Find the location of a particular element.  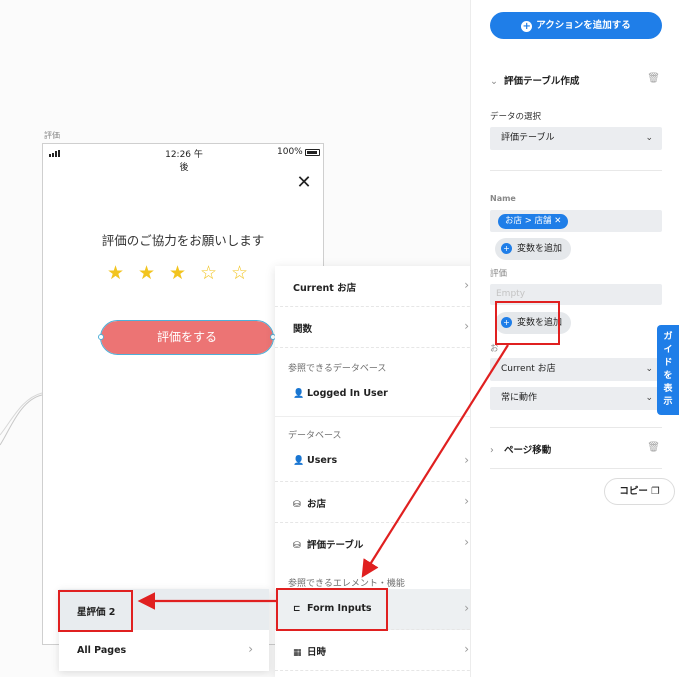

shop-select: Current お店 ⌄ is located at coordinates (576, 369).